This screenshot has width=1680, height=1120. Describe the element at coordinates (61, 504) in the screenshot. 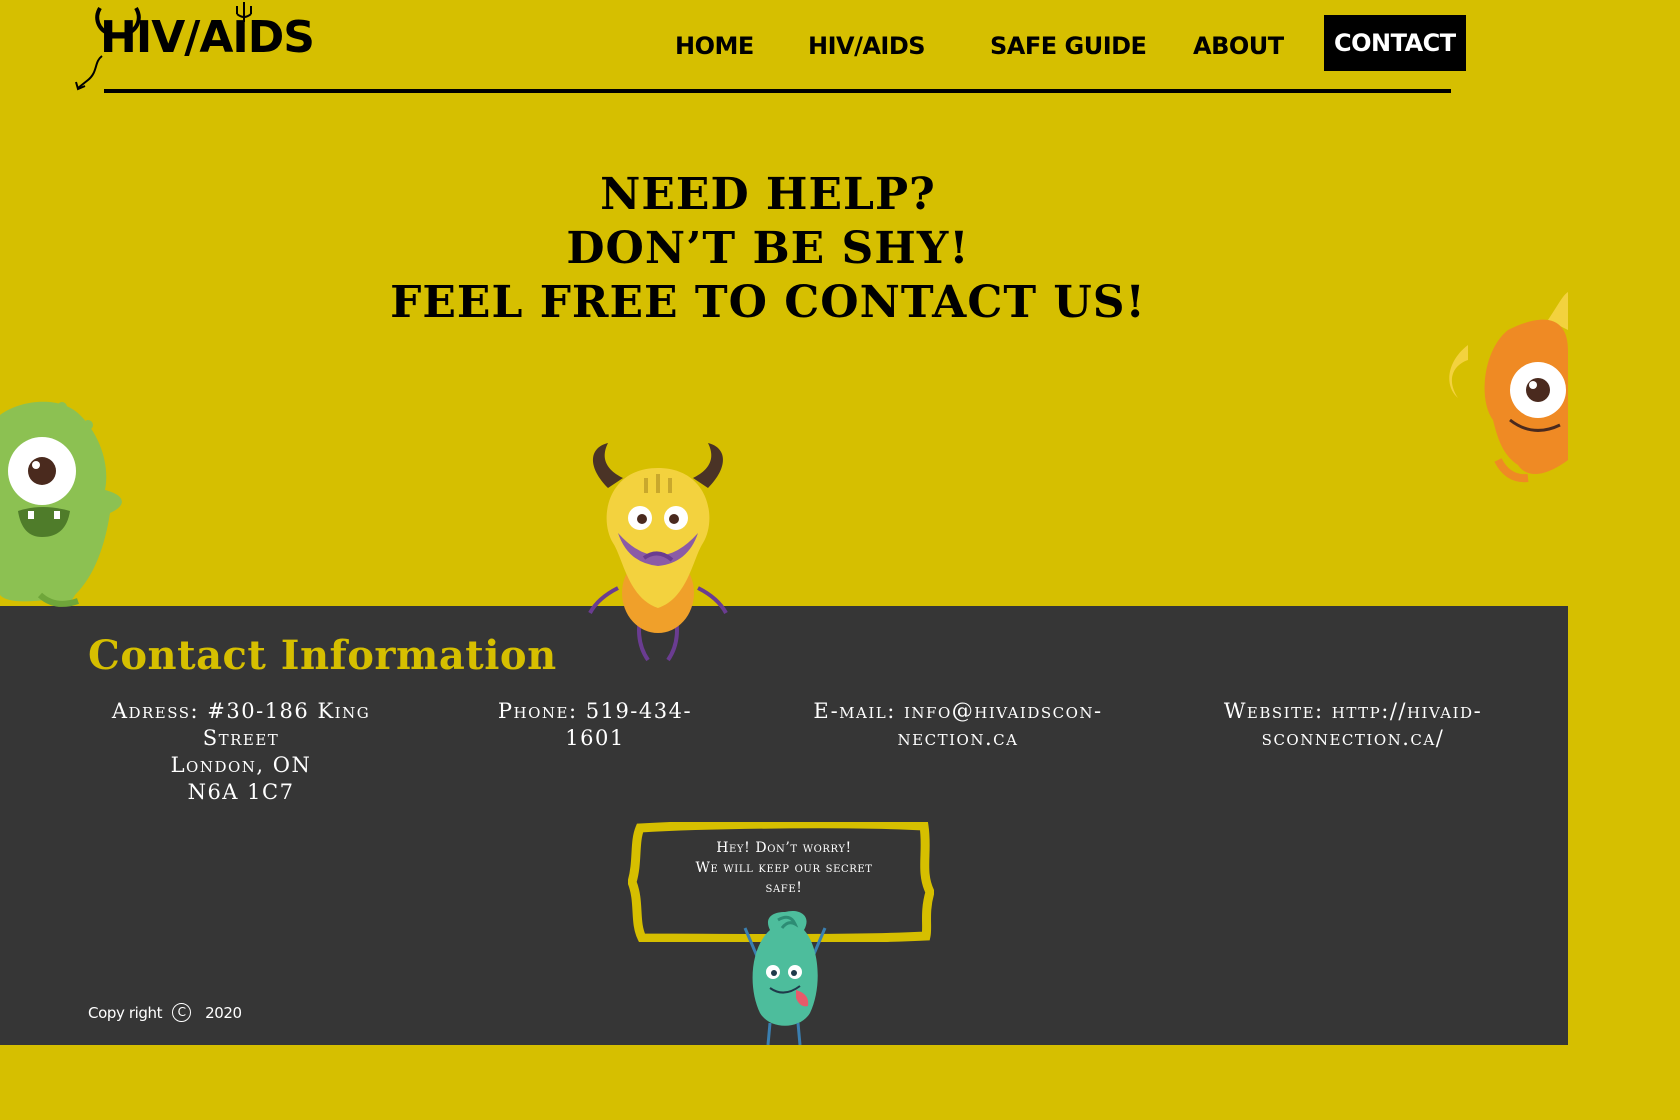

I see `green-monster-illustration` at that location.